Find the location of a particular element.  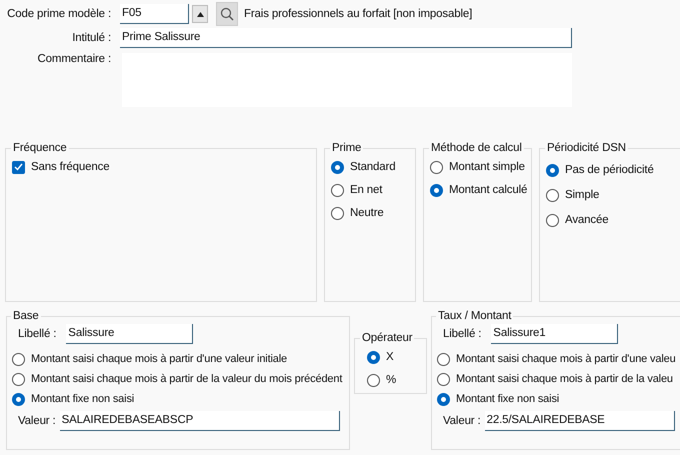

field-label: Intitulé : is located at coordinates (91, 38).